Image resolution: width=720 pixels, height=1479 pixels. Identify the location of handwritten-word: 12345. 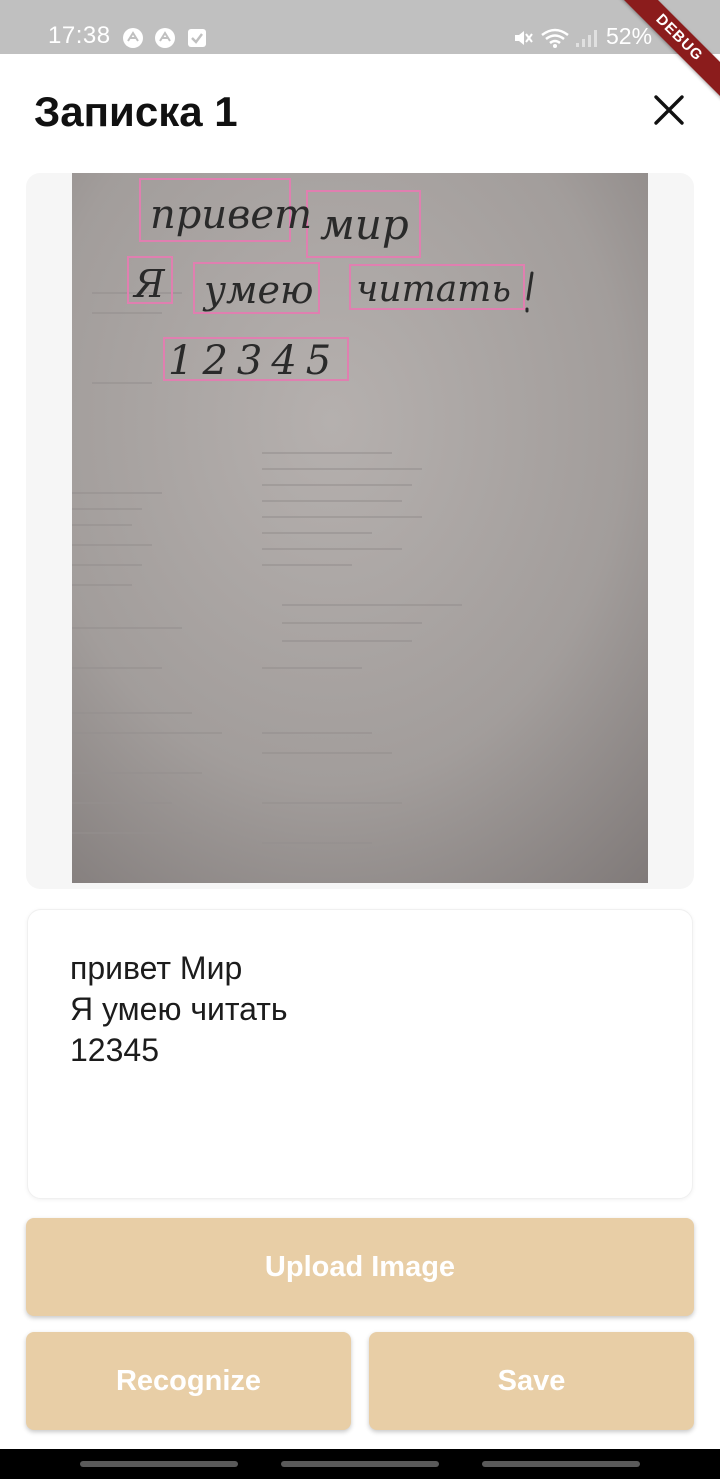
(254, 361).